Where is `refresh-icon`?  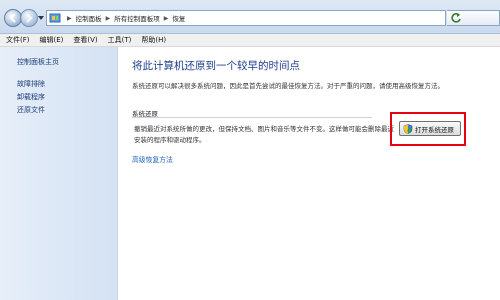
refresh-icon is located at coordinates (456, 18).